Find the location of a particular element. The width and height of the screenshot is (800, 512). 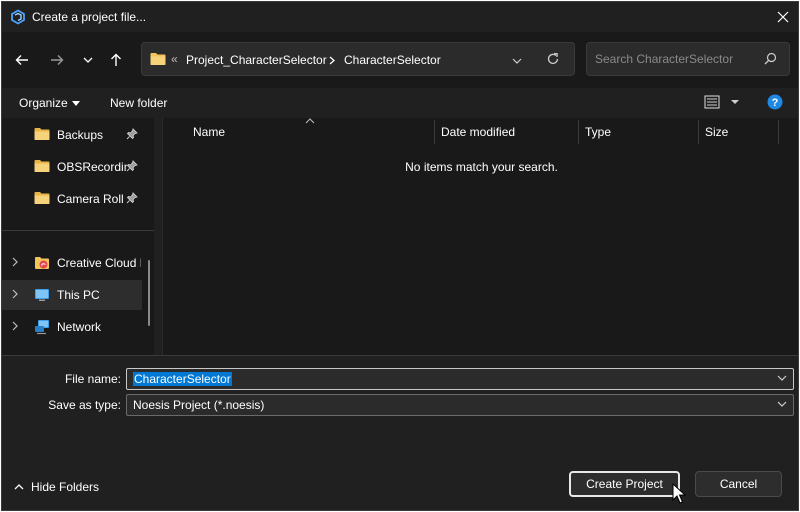

nav-item-label: Creative Cloud Files is located at coordinates (99, 263).